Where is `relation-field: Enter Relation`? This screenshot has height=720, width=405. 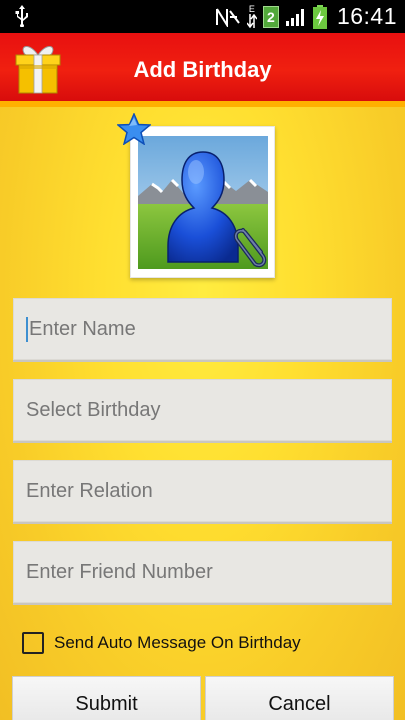
relation-field: Enter Relation is located at coordinates (202, 492).